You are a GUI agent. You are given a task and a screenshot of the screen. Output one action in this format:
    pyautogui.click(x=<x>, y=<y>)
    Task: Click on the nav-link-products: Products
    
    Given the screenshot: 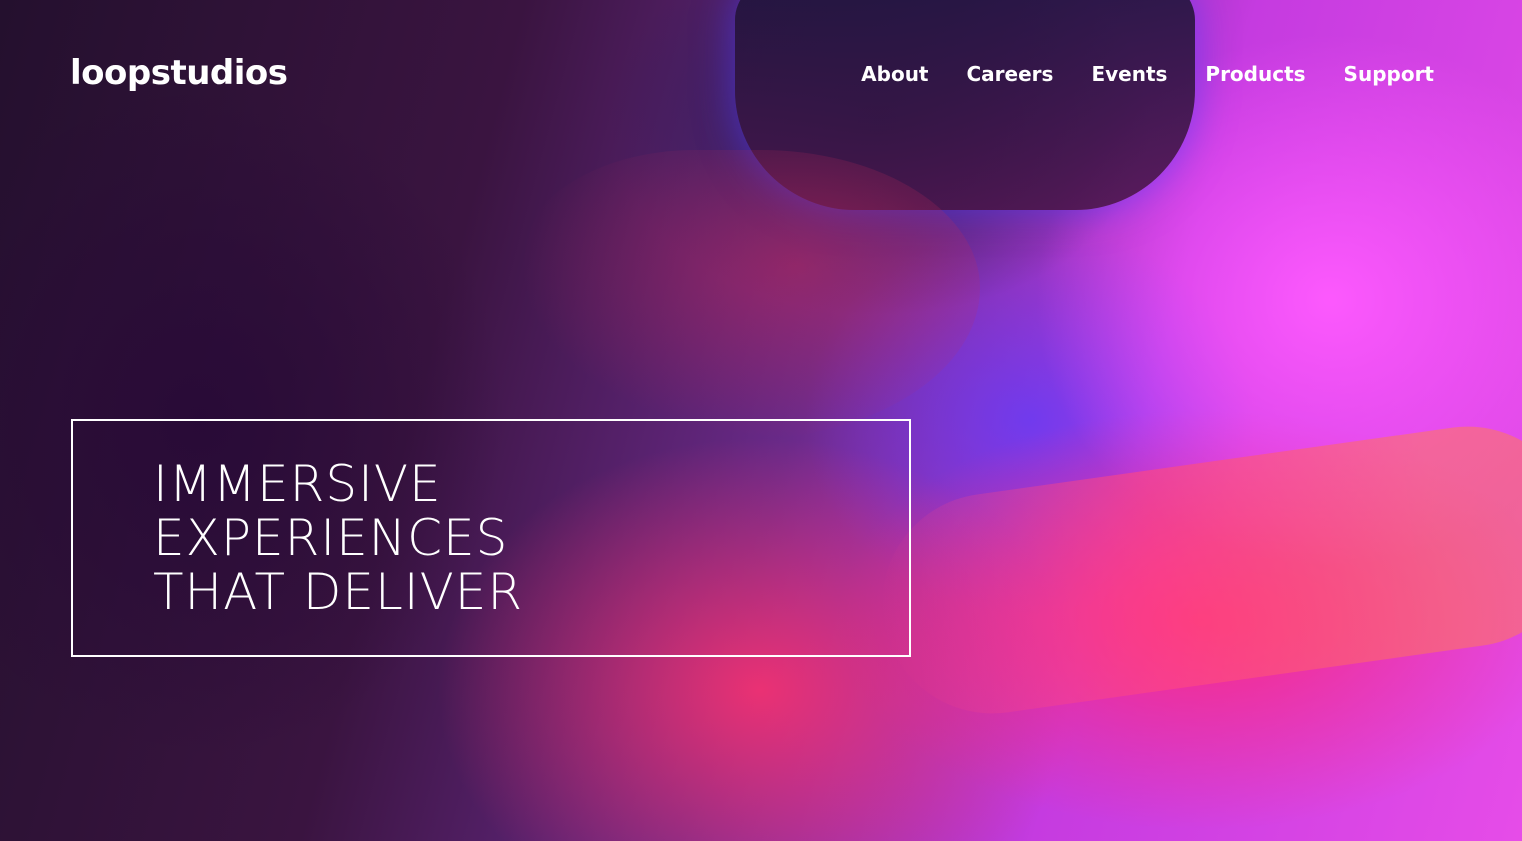 What is the action you would take?
    pyautogui.click(x=1255, y=74)
    